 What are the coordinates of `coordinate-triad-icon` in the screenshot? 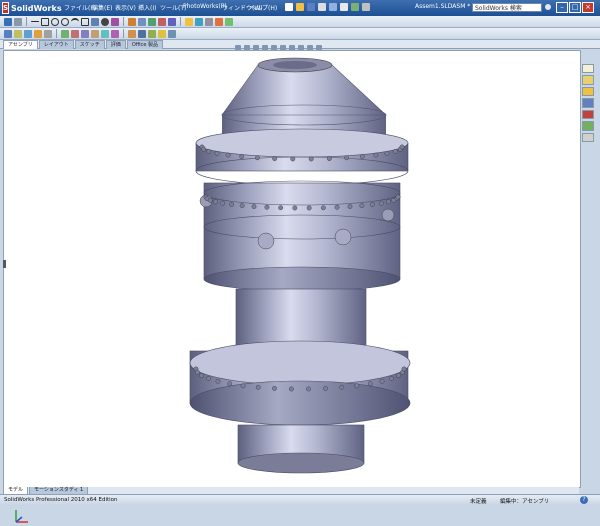 It's located at (21, 516).